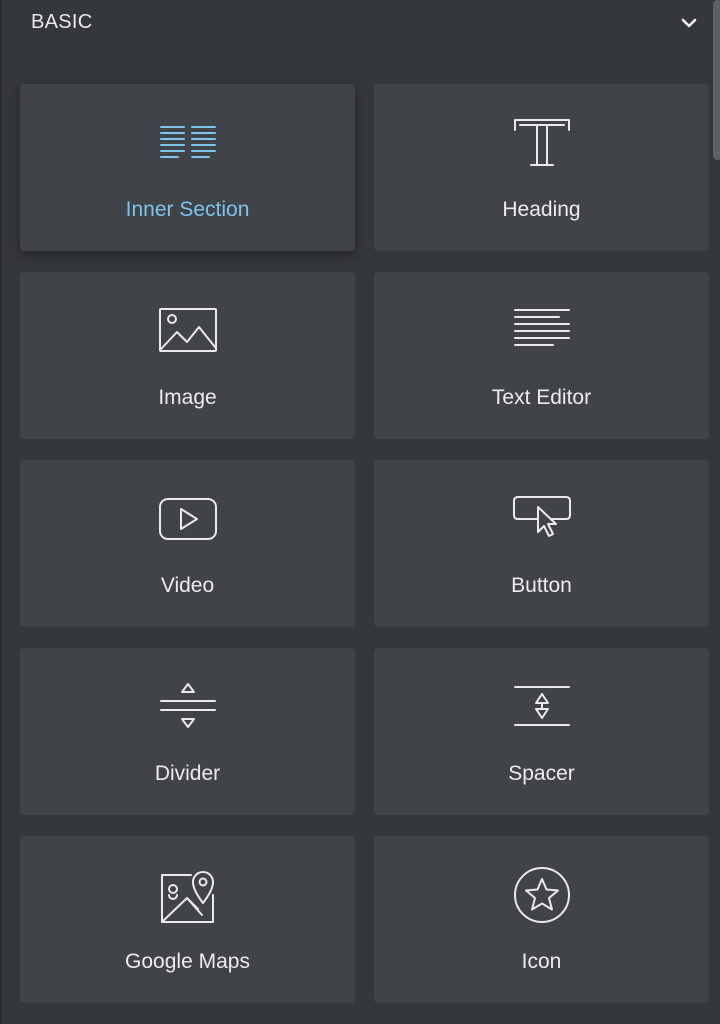 This screenshot has width=720, height=1024. Describe the element at coordinates (187, 961) in the screenshot. I see `widget-label: Google Maps` at that location.